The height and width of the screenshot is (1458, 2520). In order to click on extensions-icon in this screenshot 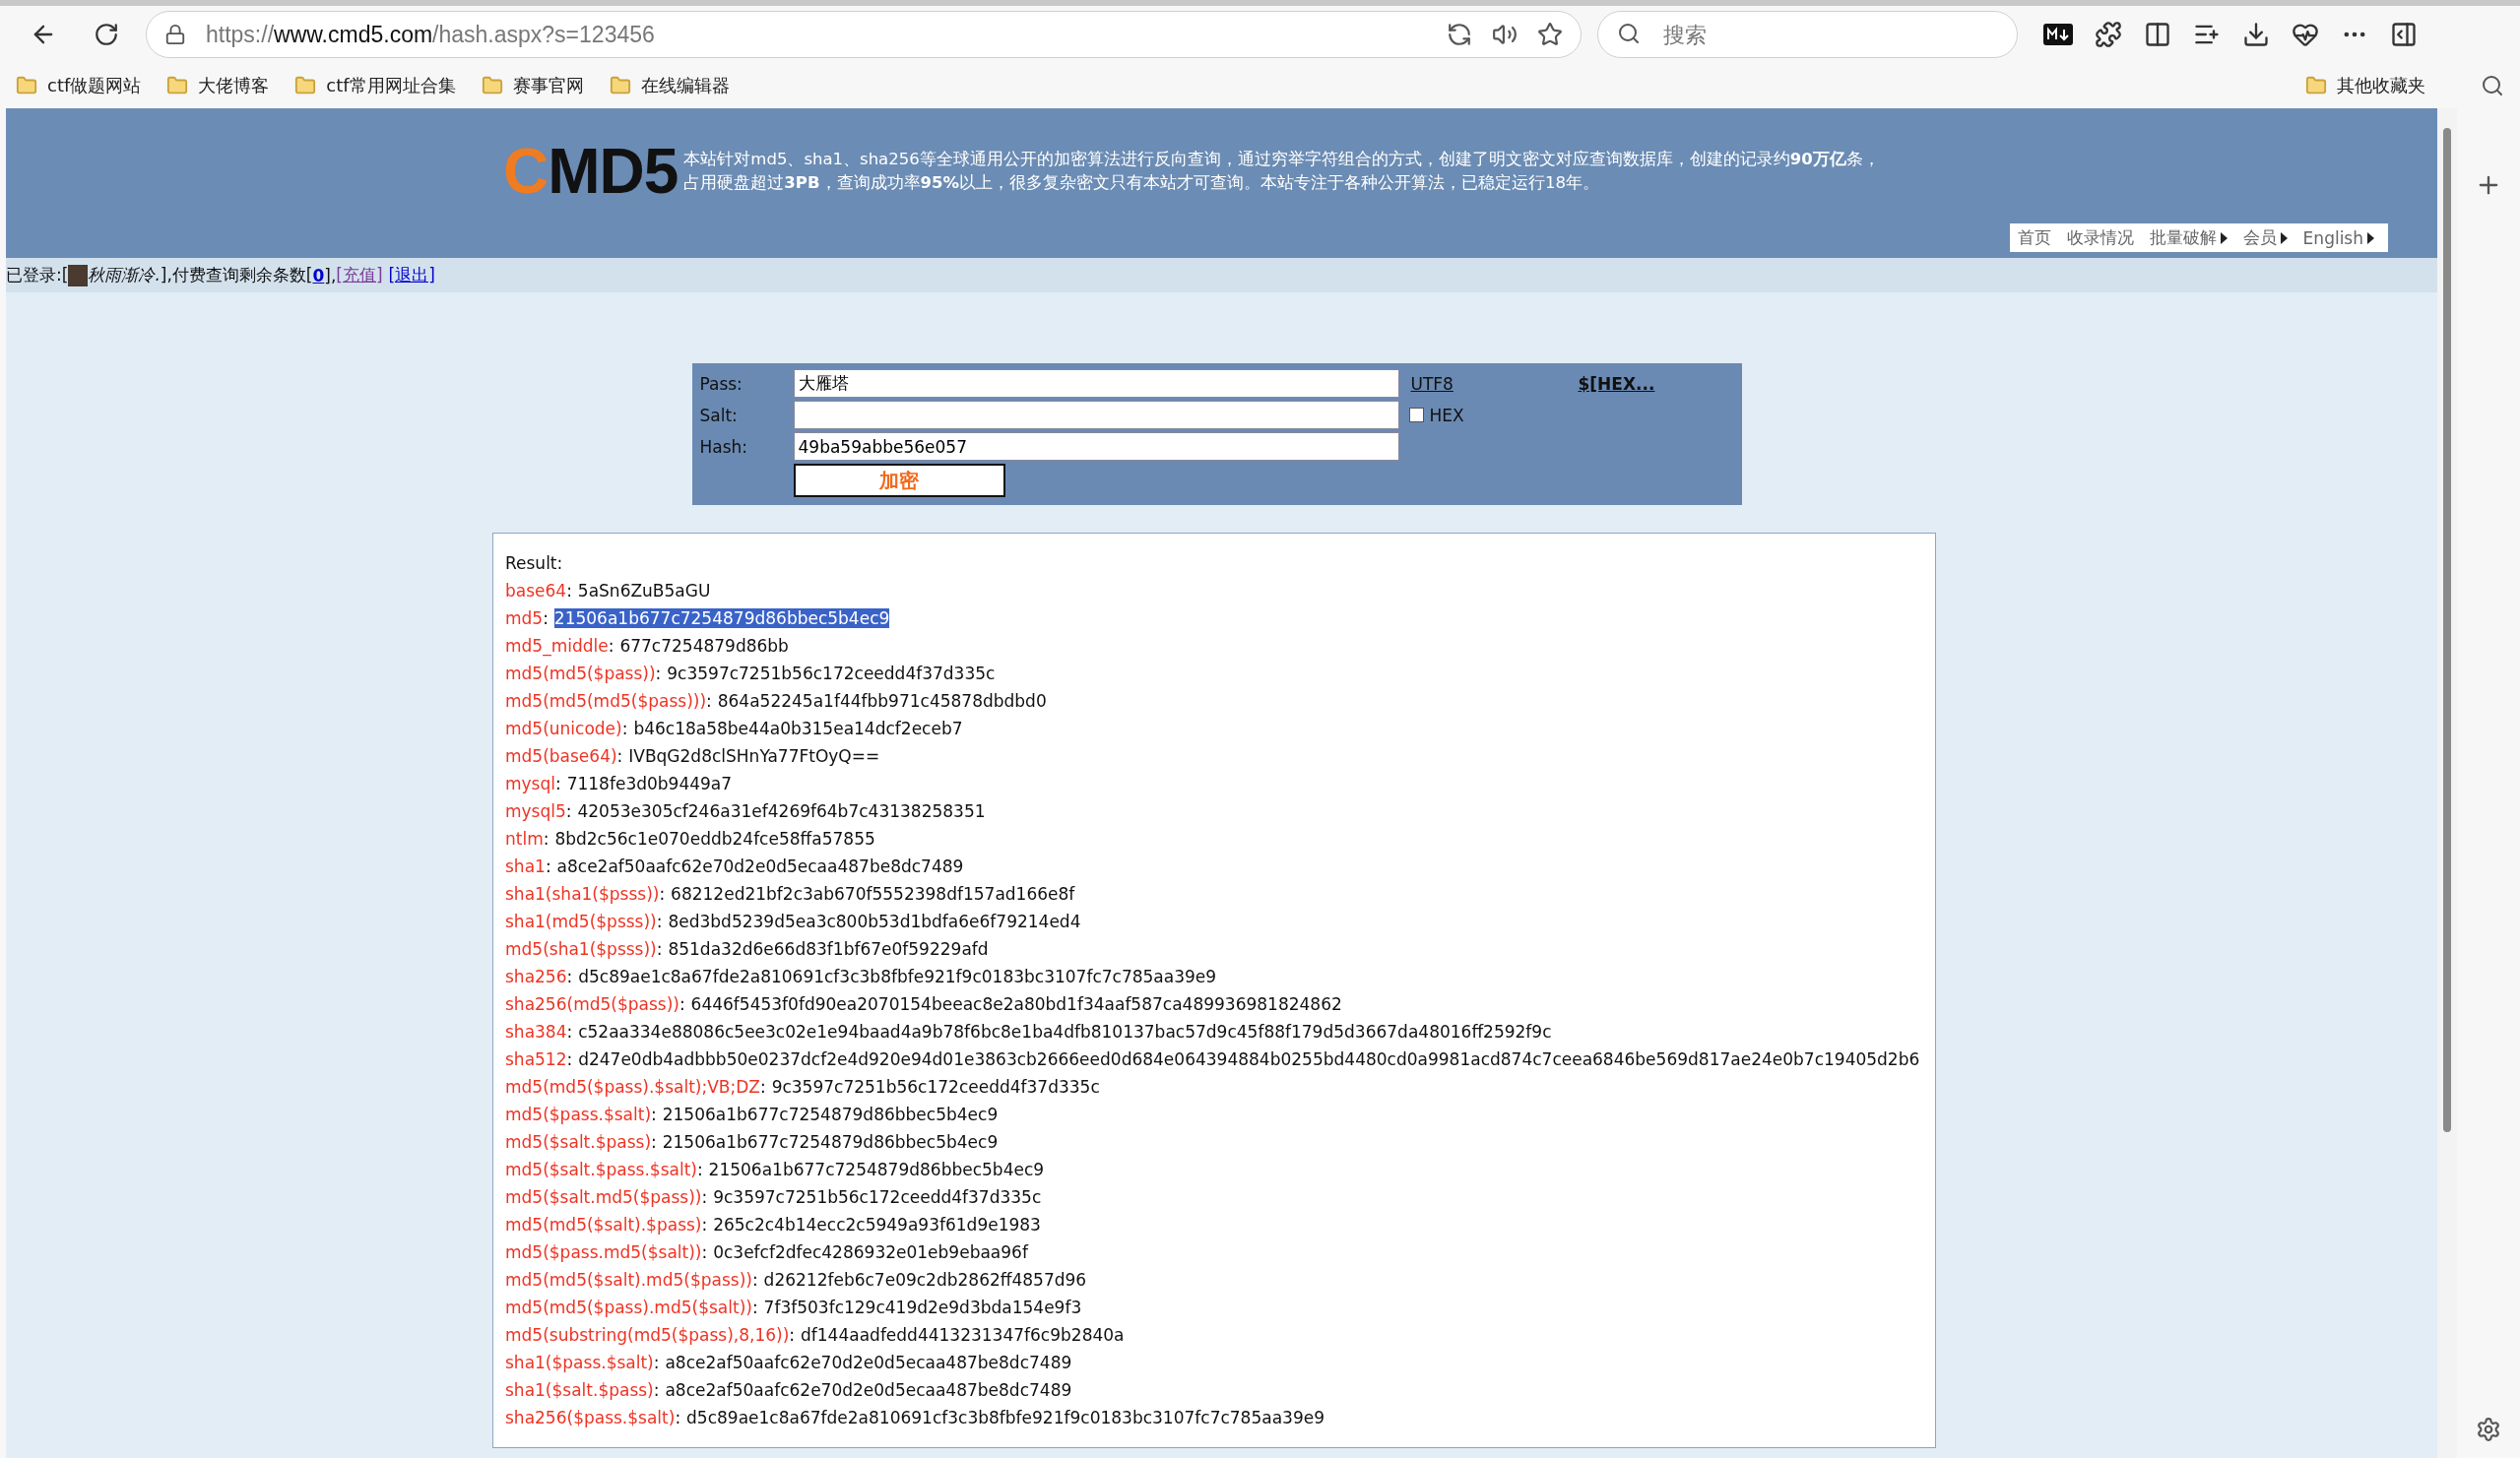, I will do `click(2108, 34)`.